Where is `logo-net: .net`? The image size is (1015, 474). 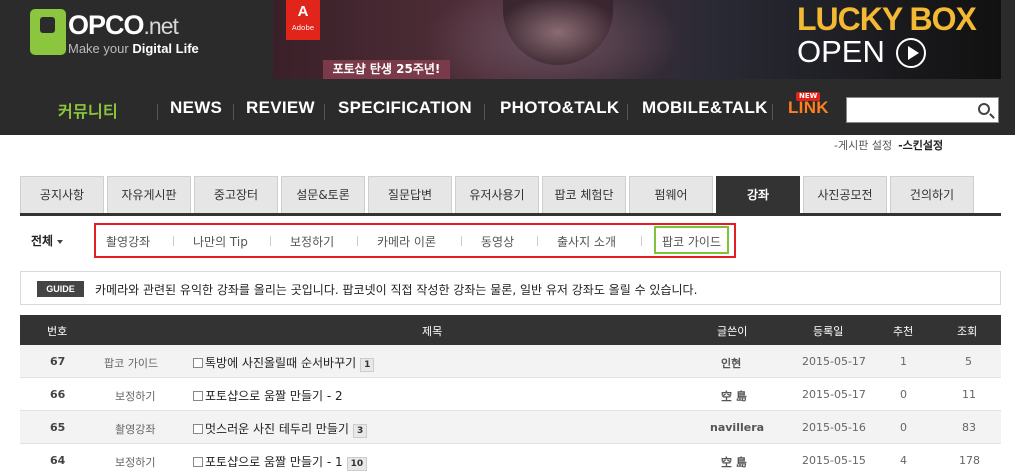 logo-net: .net is located at coordinates (161, 26).